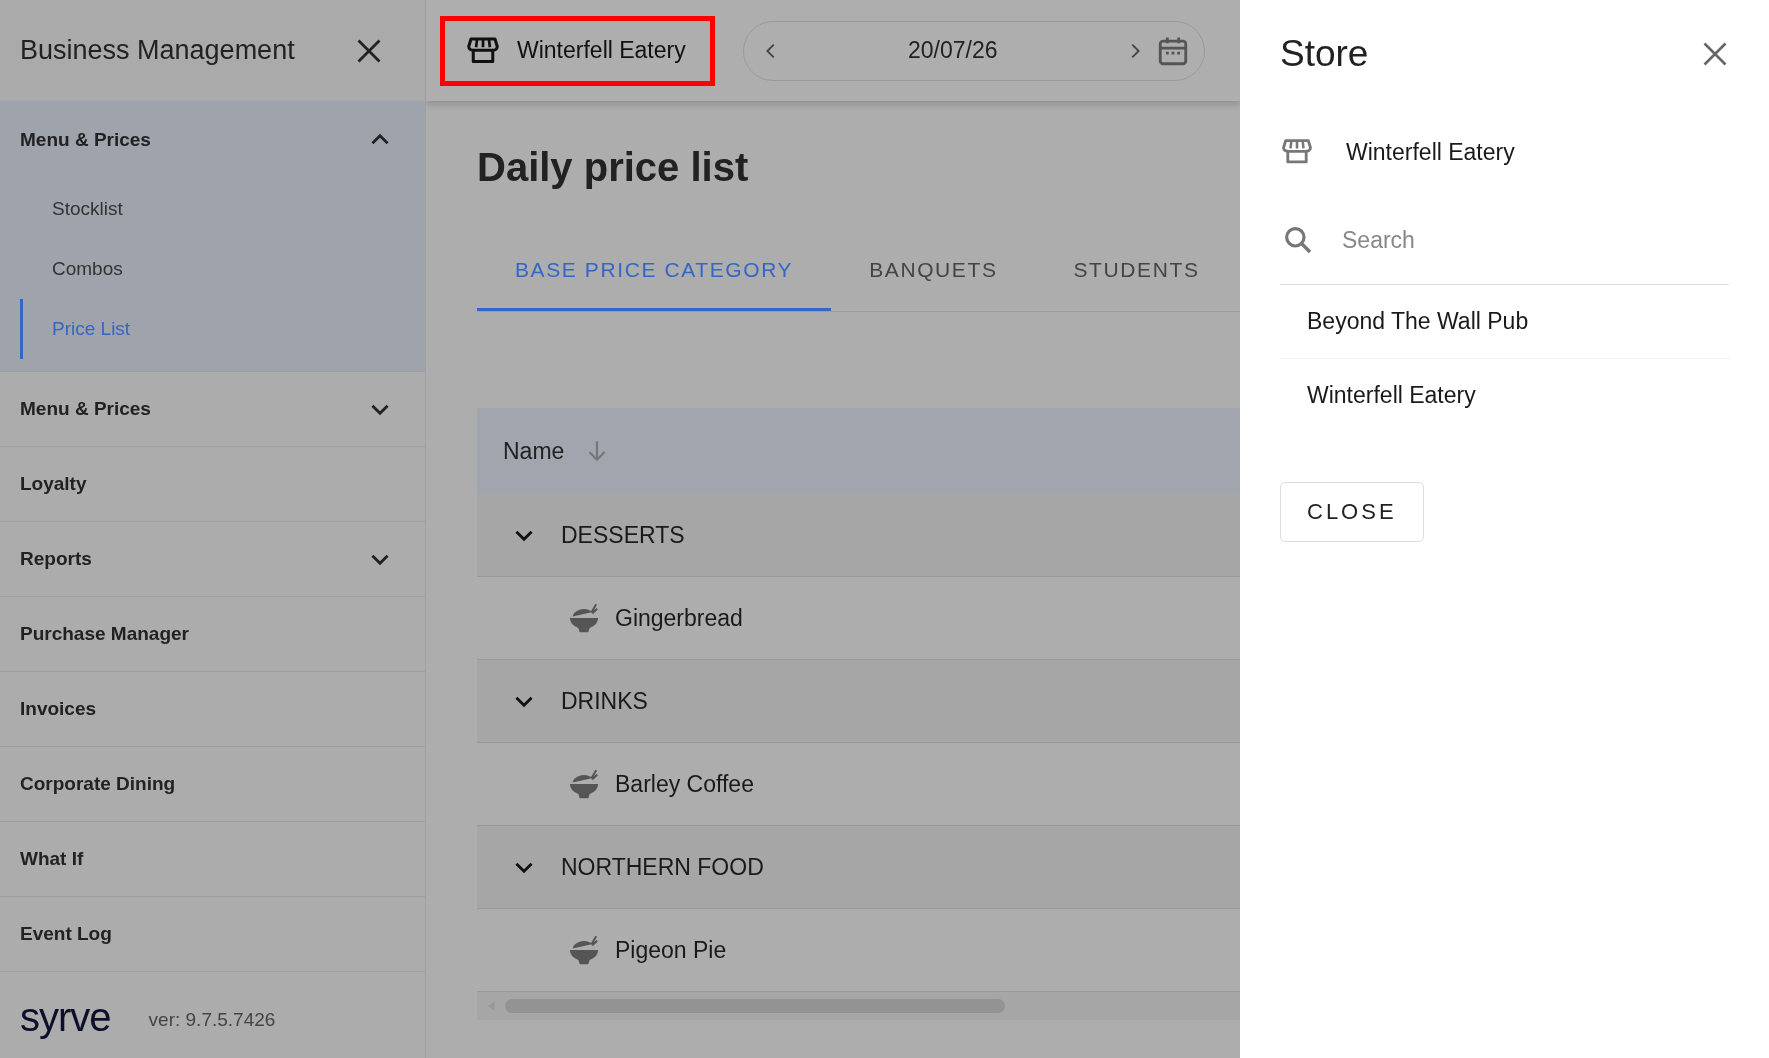 This screenshot has width=1769, height=1058. Describe the element at coordinates (1324, 54) in the screenshot. I see `drawer-title: Store` at that location.